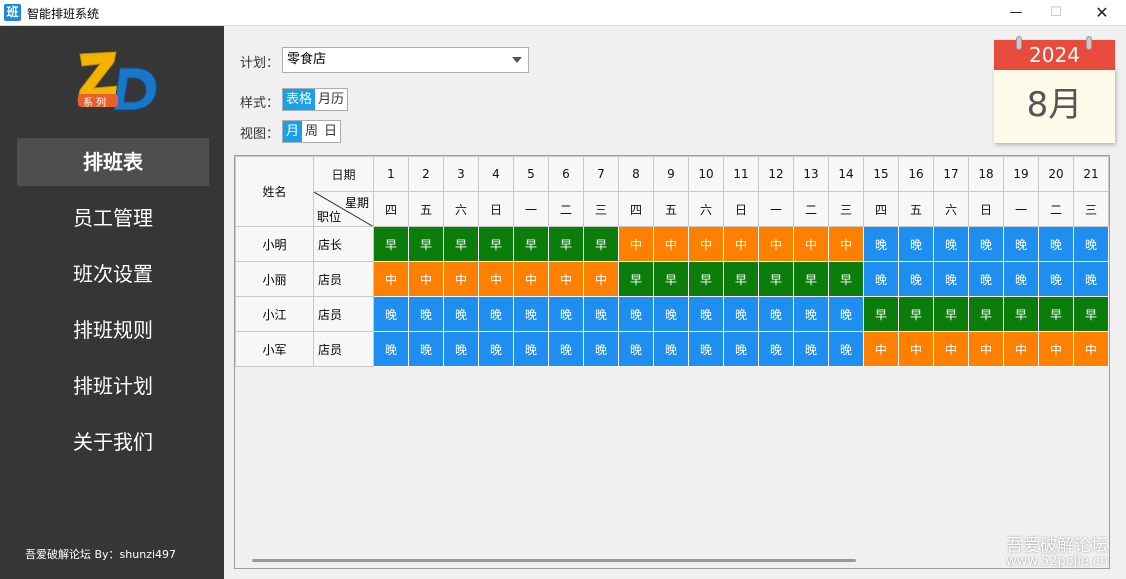  Describe the element at coordinates (331, 99) in the screenshot. I see `style-option-calendar: 月历` at that location.